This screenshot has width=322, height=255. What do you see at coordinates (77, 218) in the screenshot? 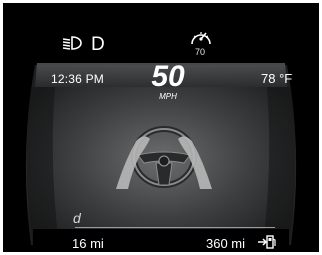
I see `odometer-label: d` at bounding box center [77, 218].